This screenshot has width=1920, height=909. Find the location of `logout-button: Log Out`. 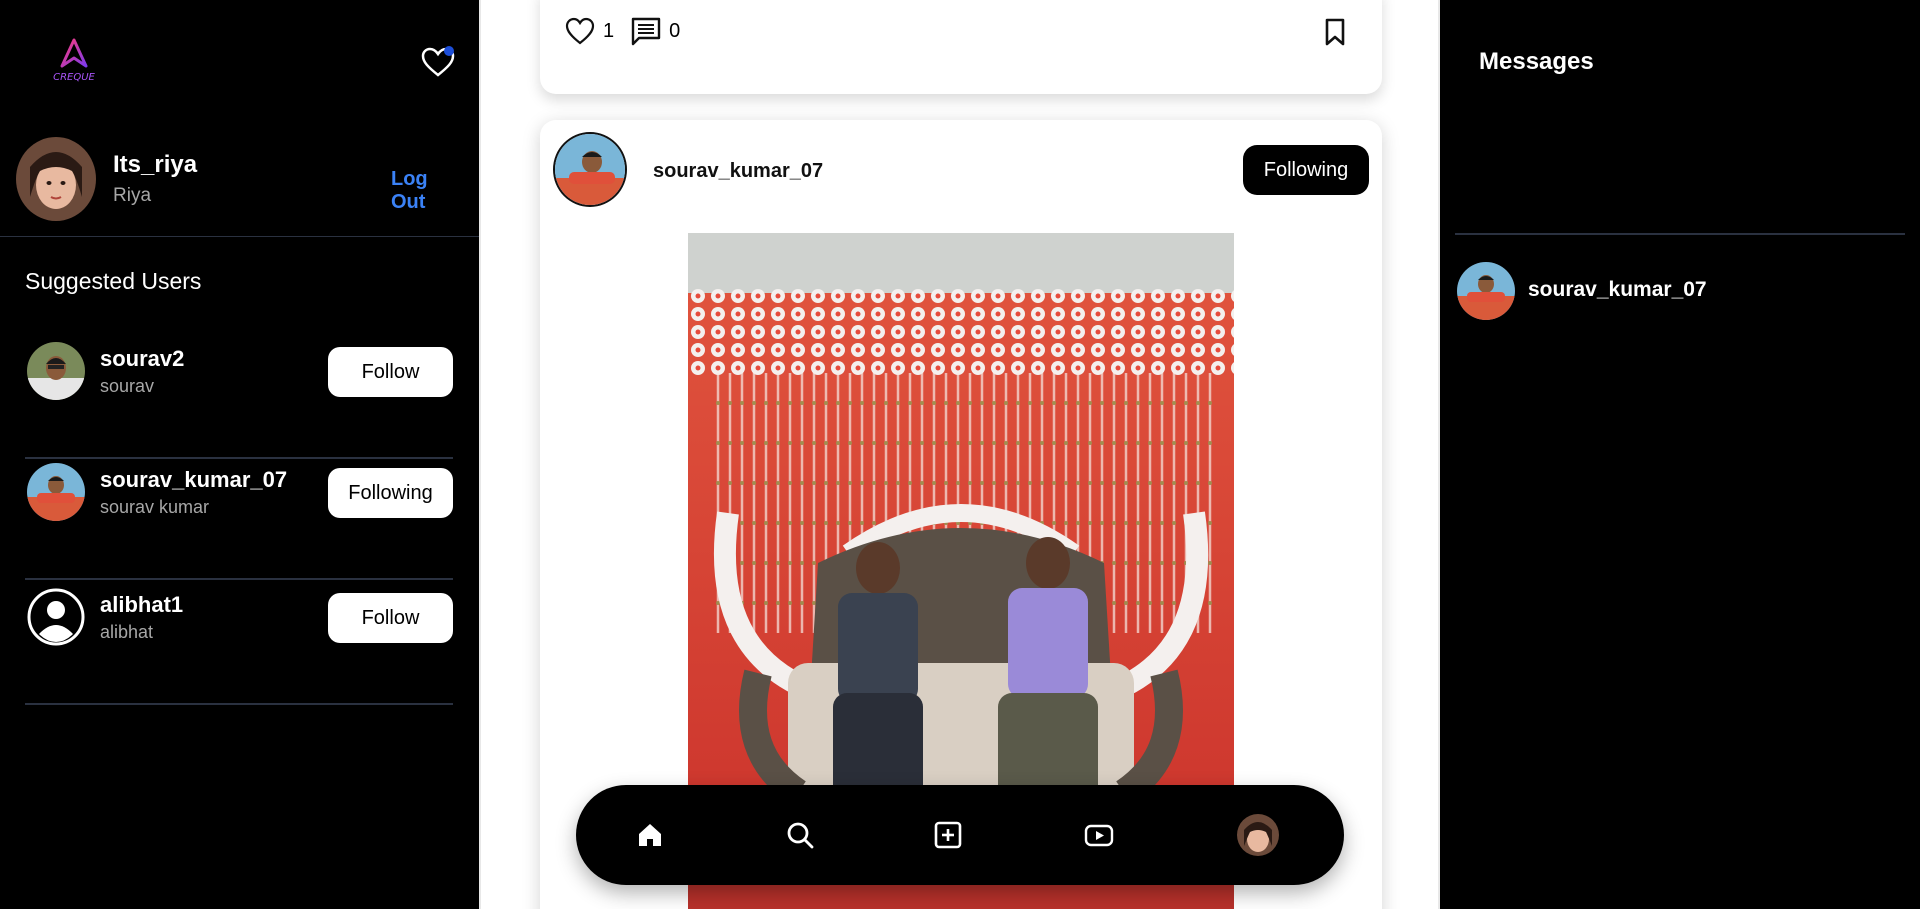

logout-button: Log Out is located at coordinates (428, 191).